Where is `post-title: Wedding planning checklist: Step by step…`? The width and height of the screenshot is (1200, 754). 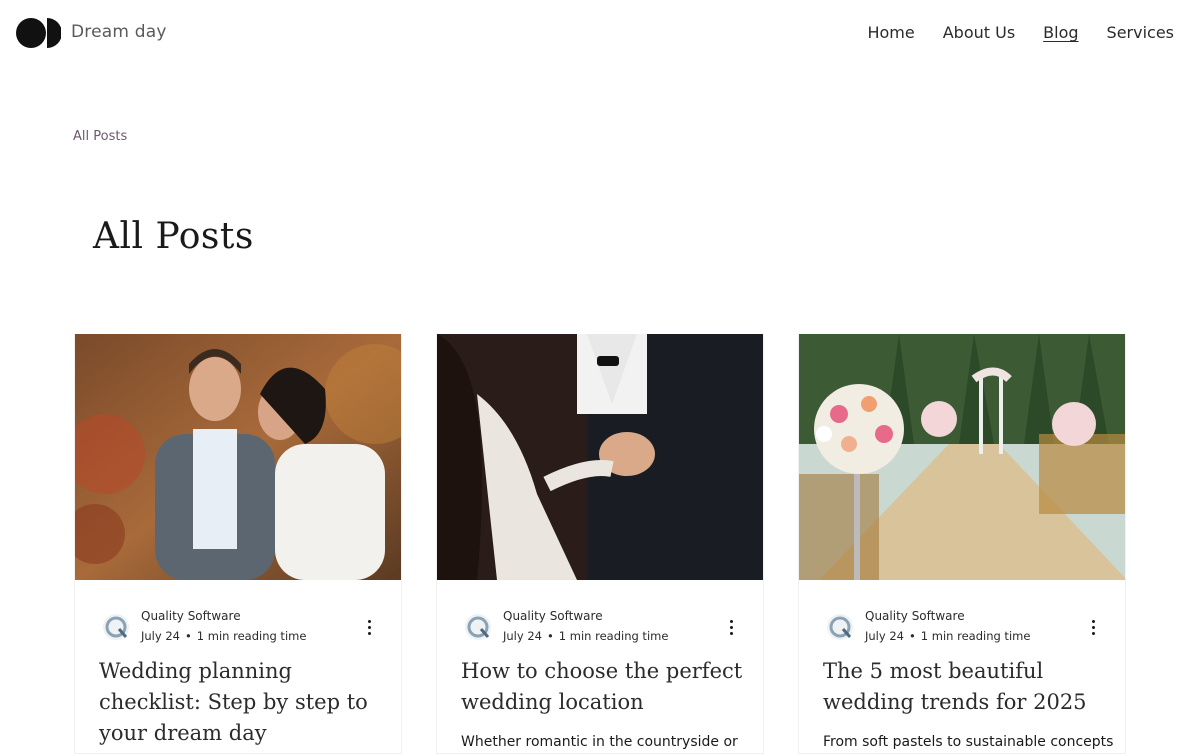 post-title: Wedding planning checklist: Step by step… is located at coordinates (244, 702).